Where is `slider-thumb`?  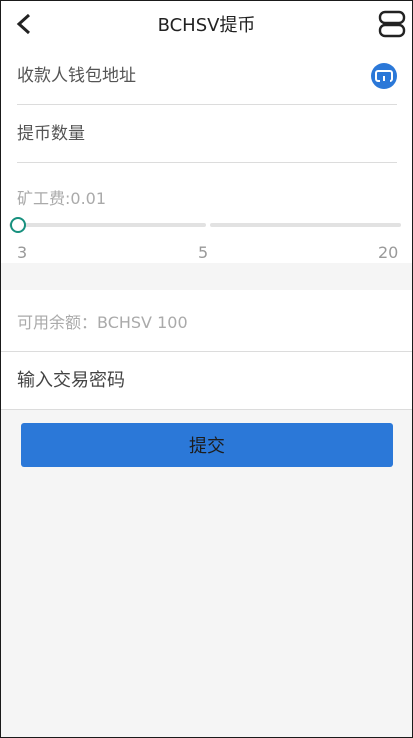
slider-thumb is located at coordinates (18, 225).